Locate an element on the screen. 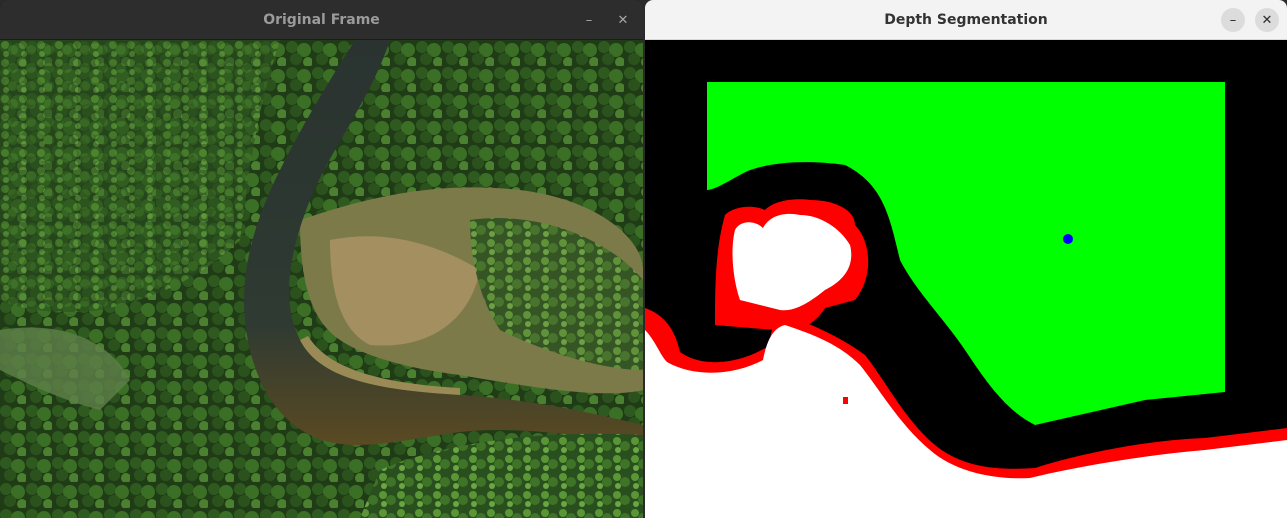  titlebar: Depth Segmentation – ✕ is located at coordinates (966, 20).